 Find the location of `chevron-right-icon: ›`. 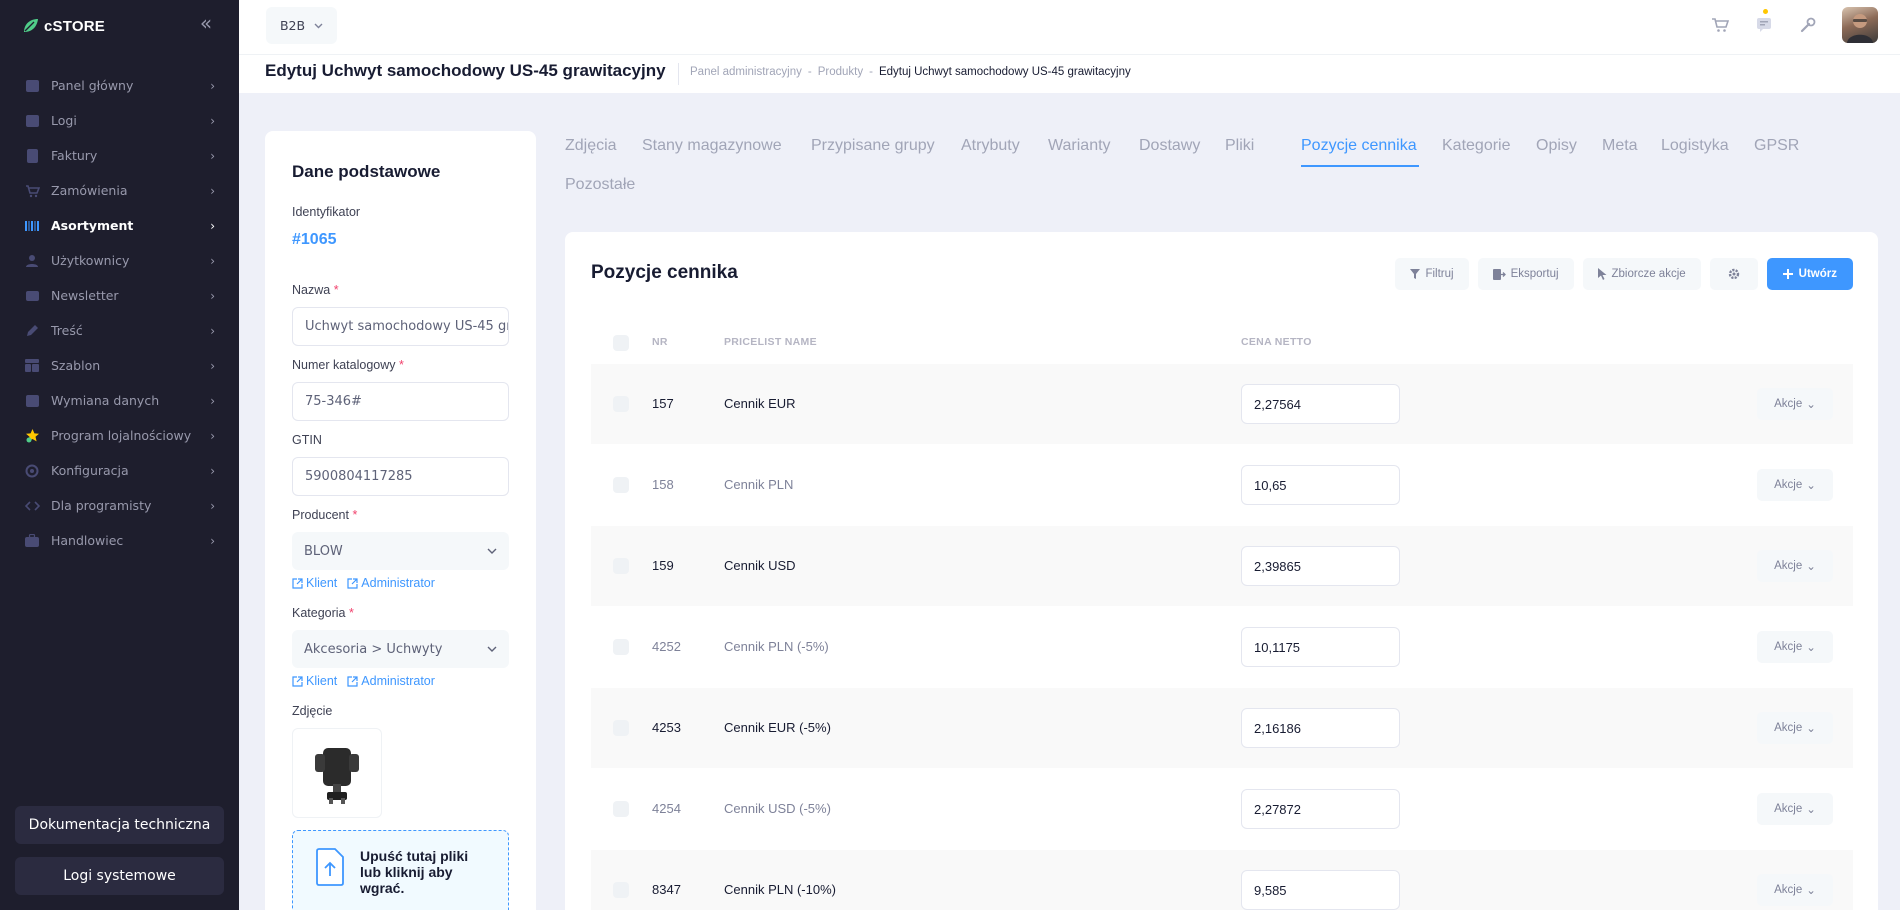

chevron-right-icon: › is located at coordinates (212, 330).